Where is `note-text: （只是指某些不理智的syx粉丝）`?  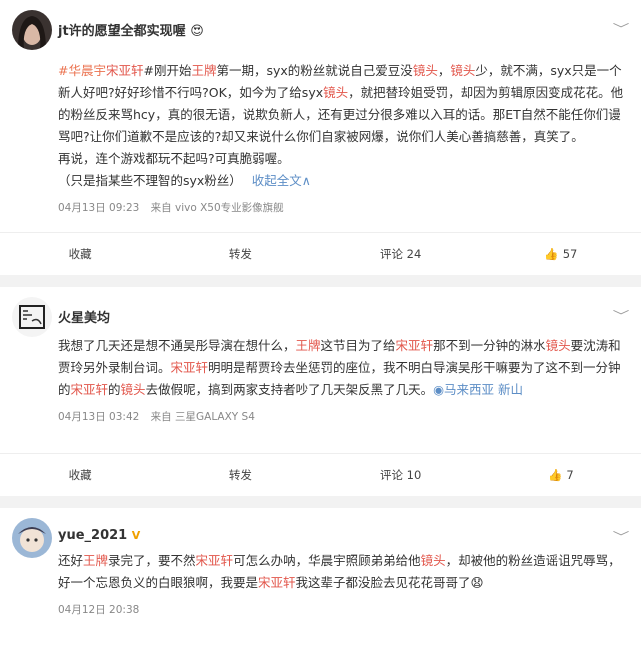 note-text: （只是指某些不理智的syx粉丝） is located at coordinates (150, 180).